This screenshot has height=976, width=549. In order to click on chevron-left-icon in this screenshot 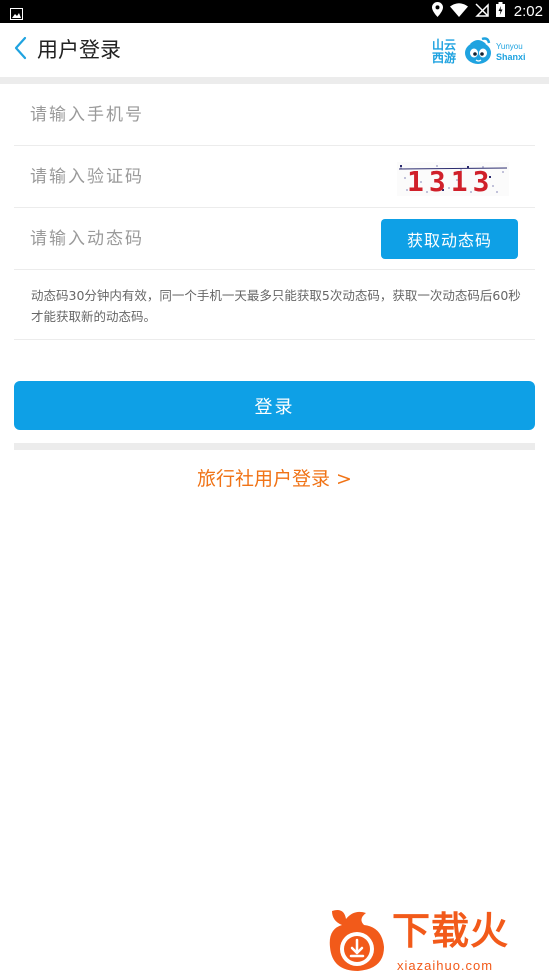, I will do `click(20, 50)`.